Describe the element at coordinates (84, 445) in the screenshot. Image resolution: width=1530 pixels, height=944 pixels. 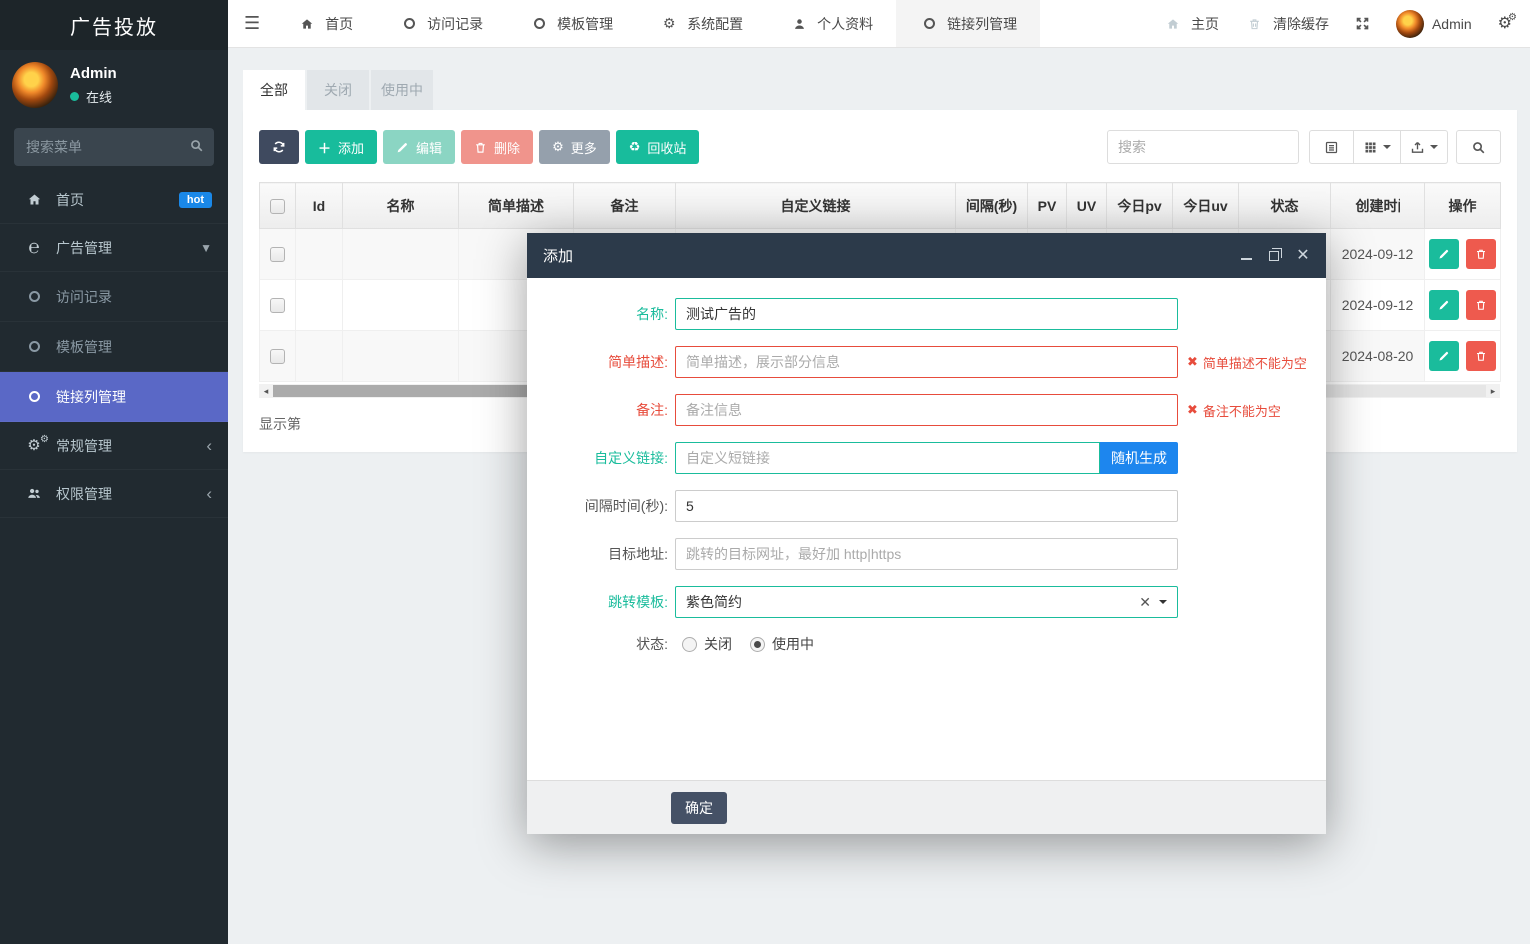
I see `sidebar-item-label: 常规管理` at that location.